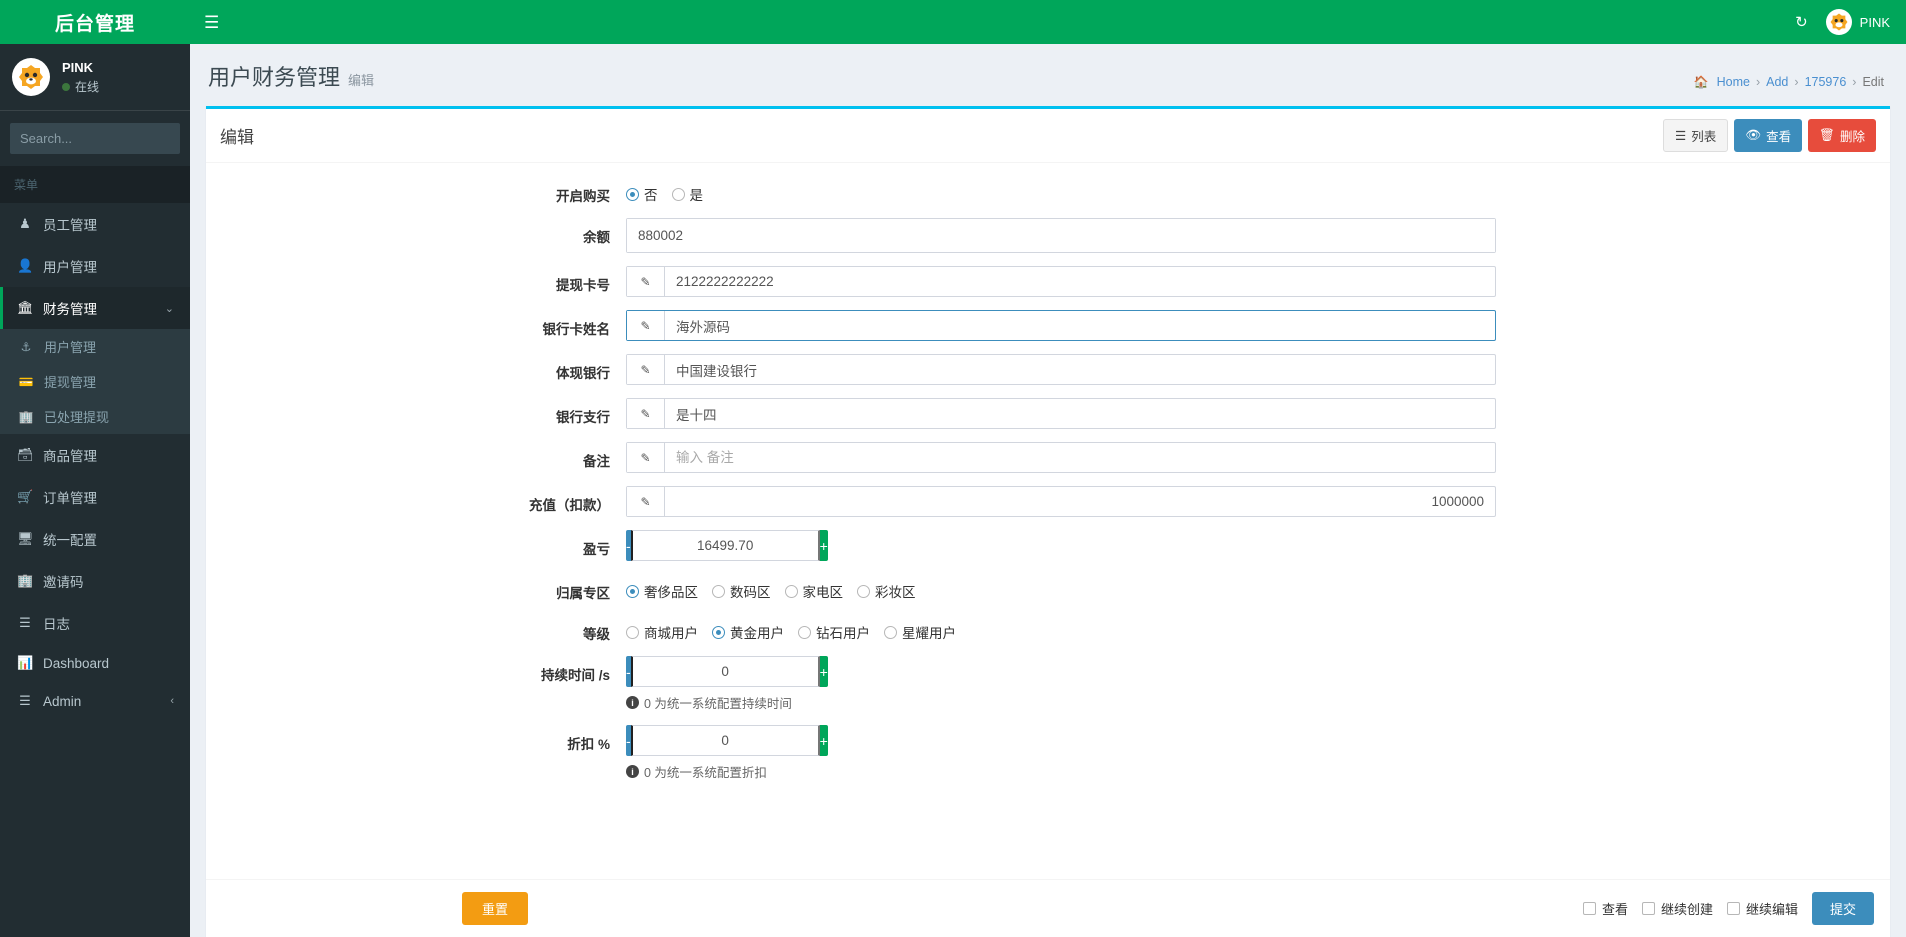  I want to click on radio-level-diamond: 钻石用户, so click(834, 632).